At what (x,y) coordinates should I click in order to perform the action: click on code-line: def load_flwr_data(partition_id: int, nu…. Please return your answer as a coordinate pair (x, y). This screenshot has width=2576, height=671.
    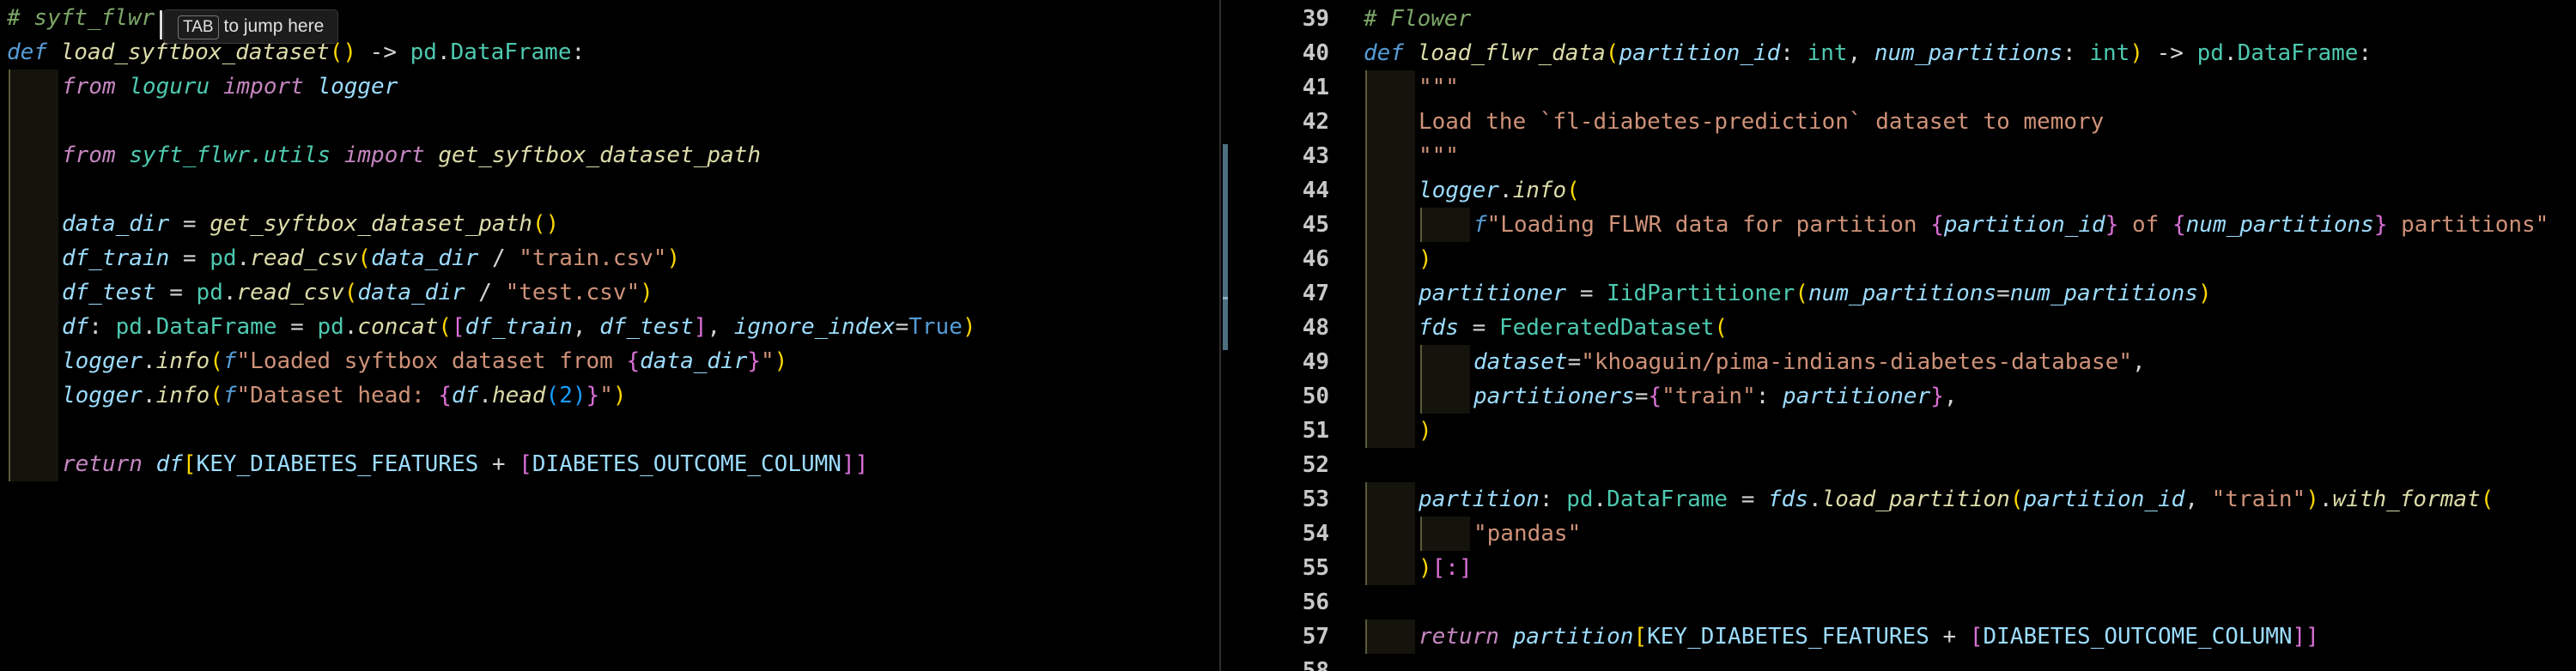
    Looking at the image, I should click on (1868, 53).